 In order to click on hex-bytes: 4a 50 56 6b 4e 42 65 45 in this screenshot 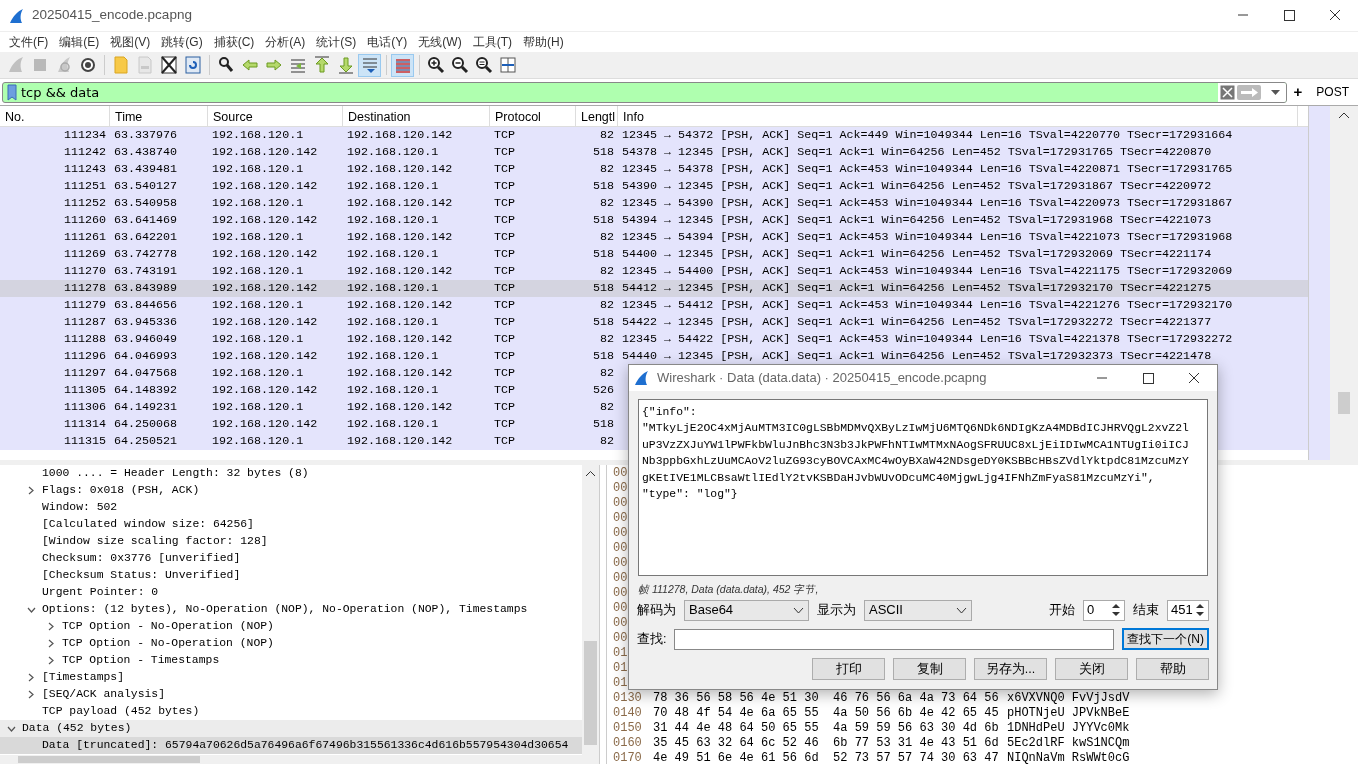, I will do `click(916, 713)`.